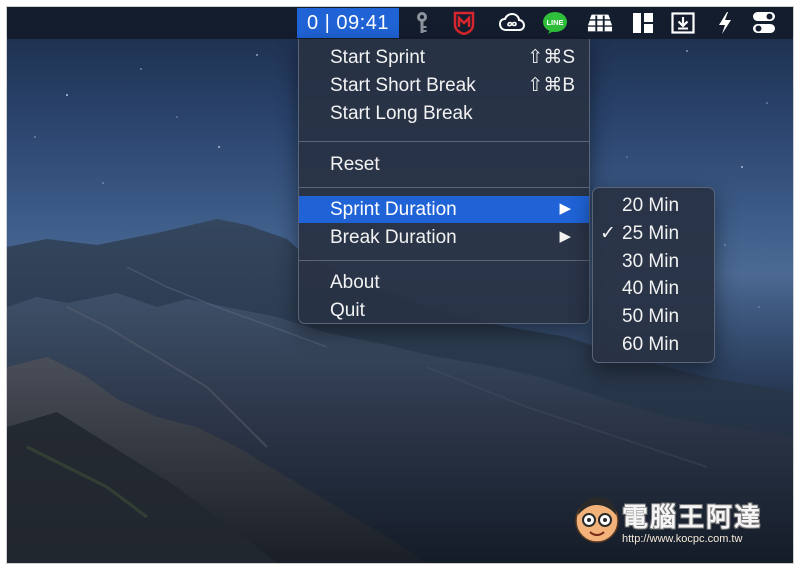  I want to click on menu-bar: 0 | 09:41 LINE, so click(400, 23).